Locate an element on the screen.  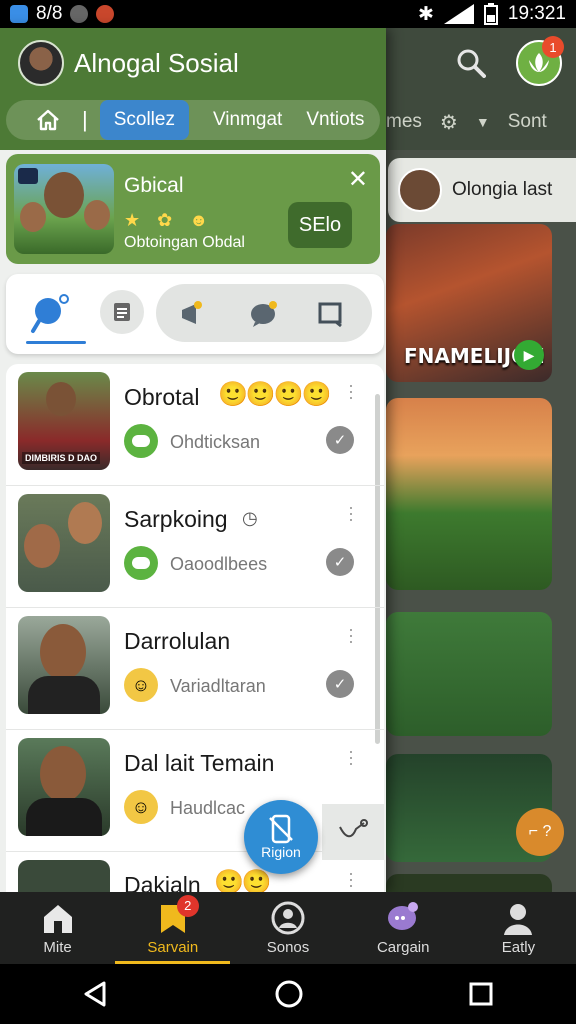
settings-icon: ⚙ is located at coordinates (449, 122).